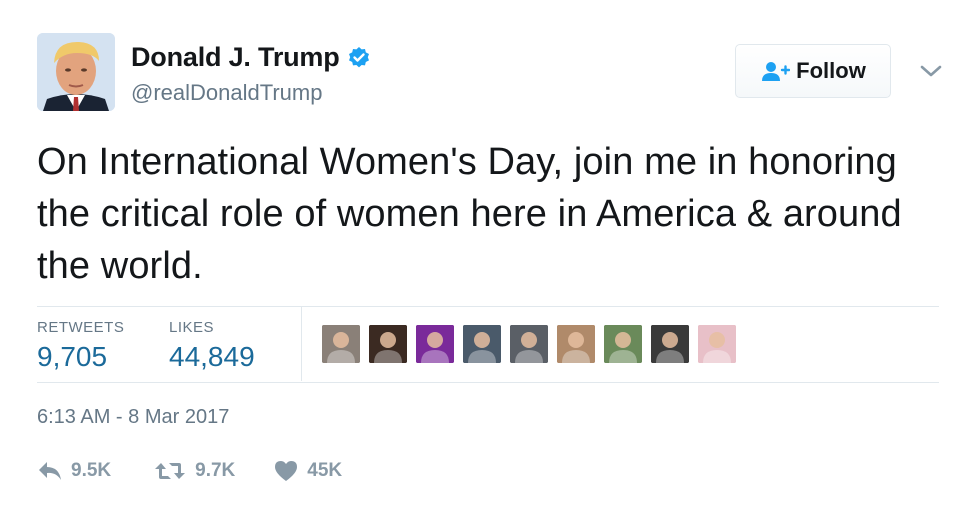  What do you see at coordinates (359, 58) in the screenshot?
I see `verified-badge-icon` at bounding box center [359, 58].